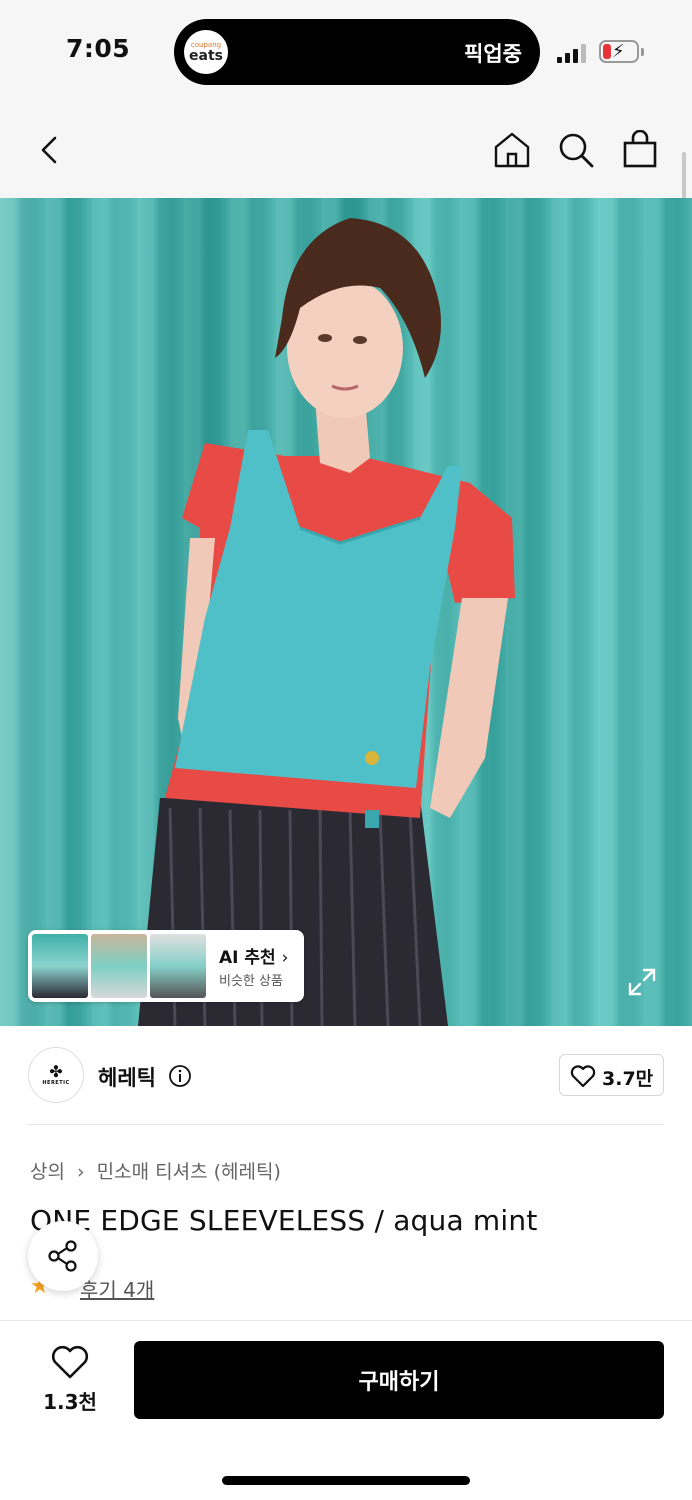 The width and height of the screenshot is (692, 1500). What do you see at coordinates (284, 1220) in the screenshot?
I see `product-title: ONE EDGE SLEEVELESS / aqua mint` at bounding box center [284, 1220].